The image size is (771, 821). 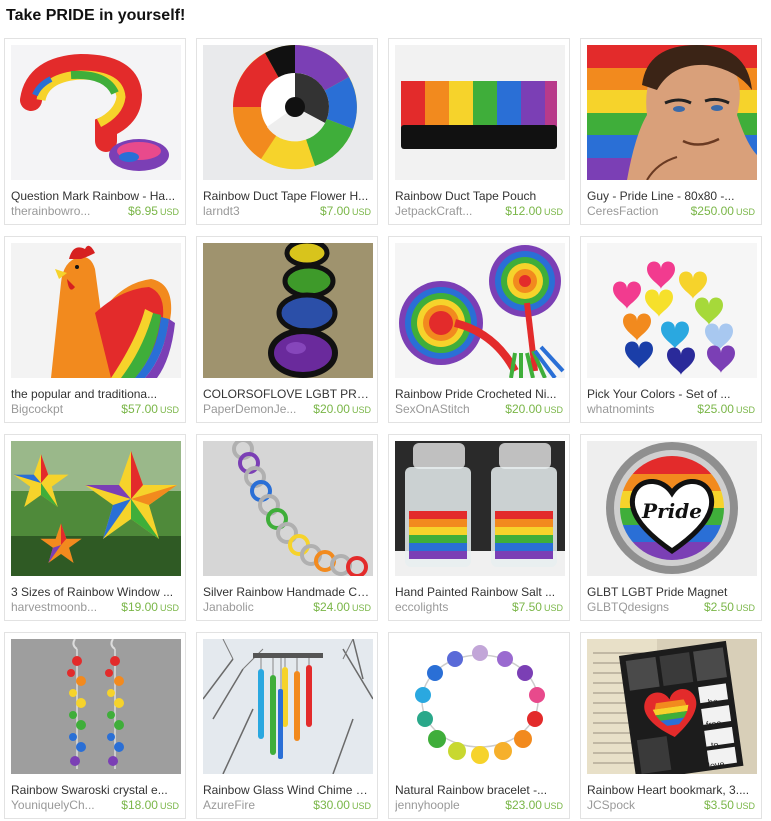 I want to click on shop-name: JCSpock, so click(x=611, y=805).